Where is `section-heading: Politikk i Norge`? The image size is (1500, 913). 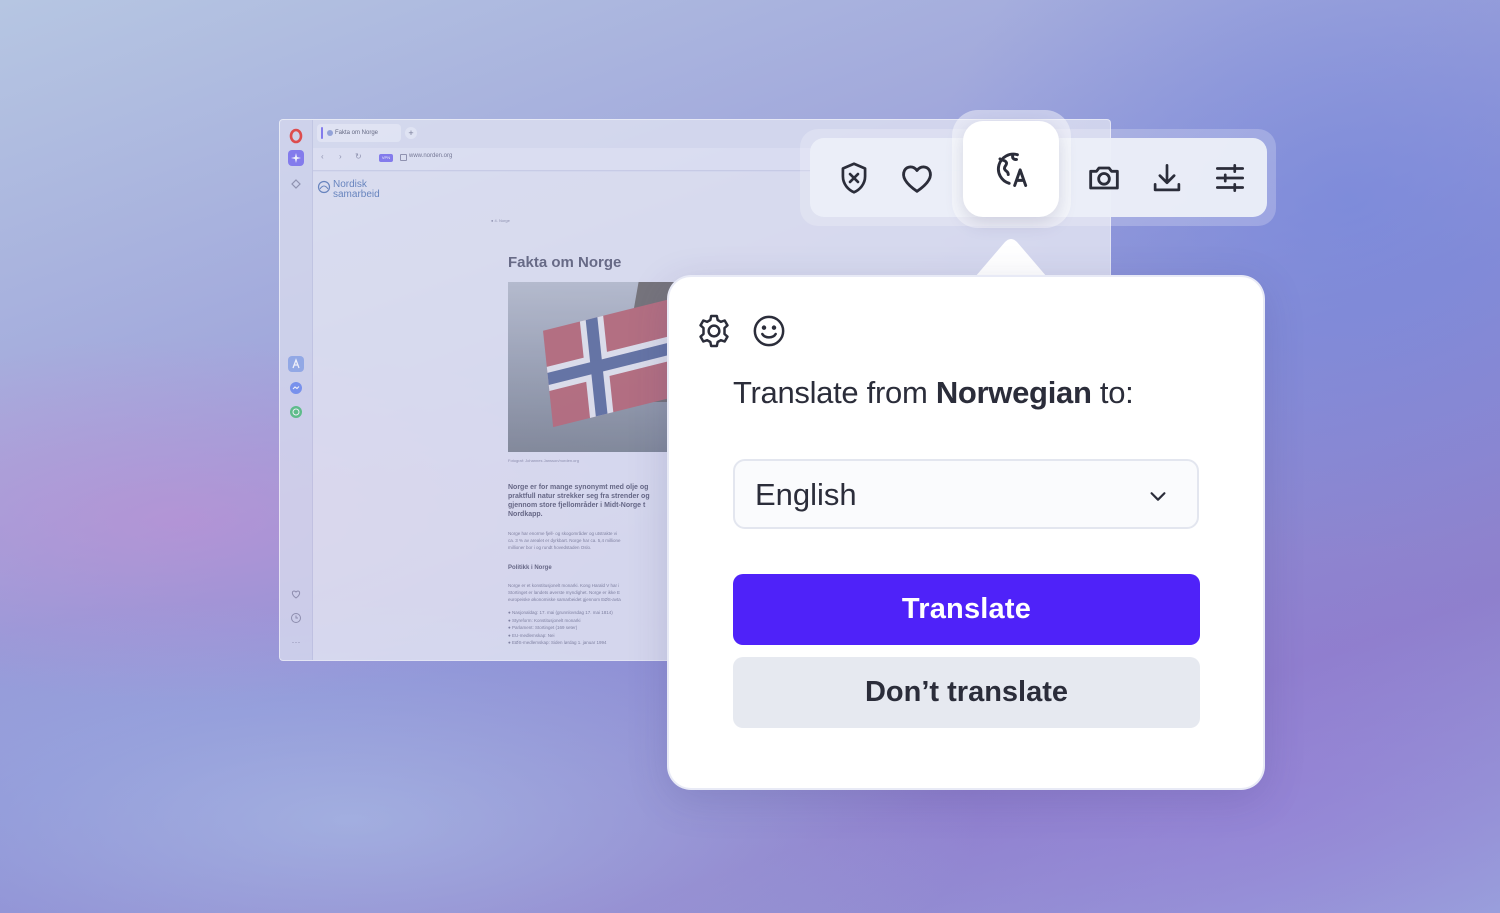 section-heading: Politikk i Norge is located at coordinates (530, 568).